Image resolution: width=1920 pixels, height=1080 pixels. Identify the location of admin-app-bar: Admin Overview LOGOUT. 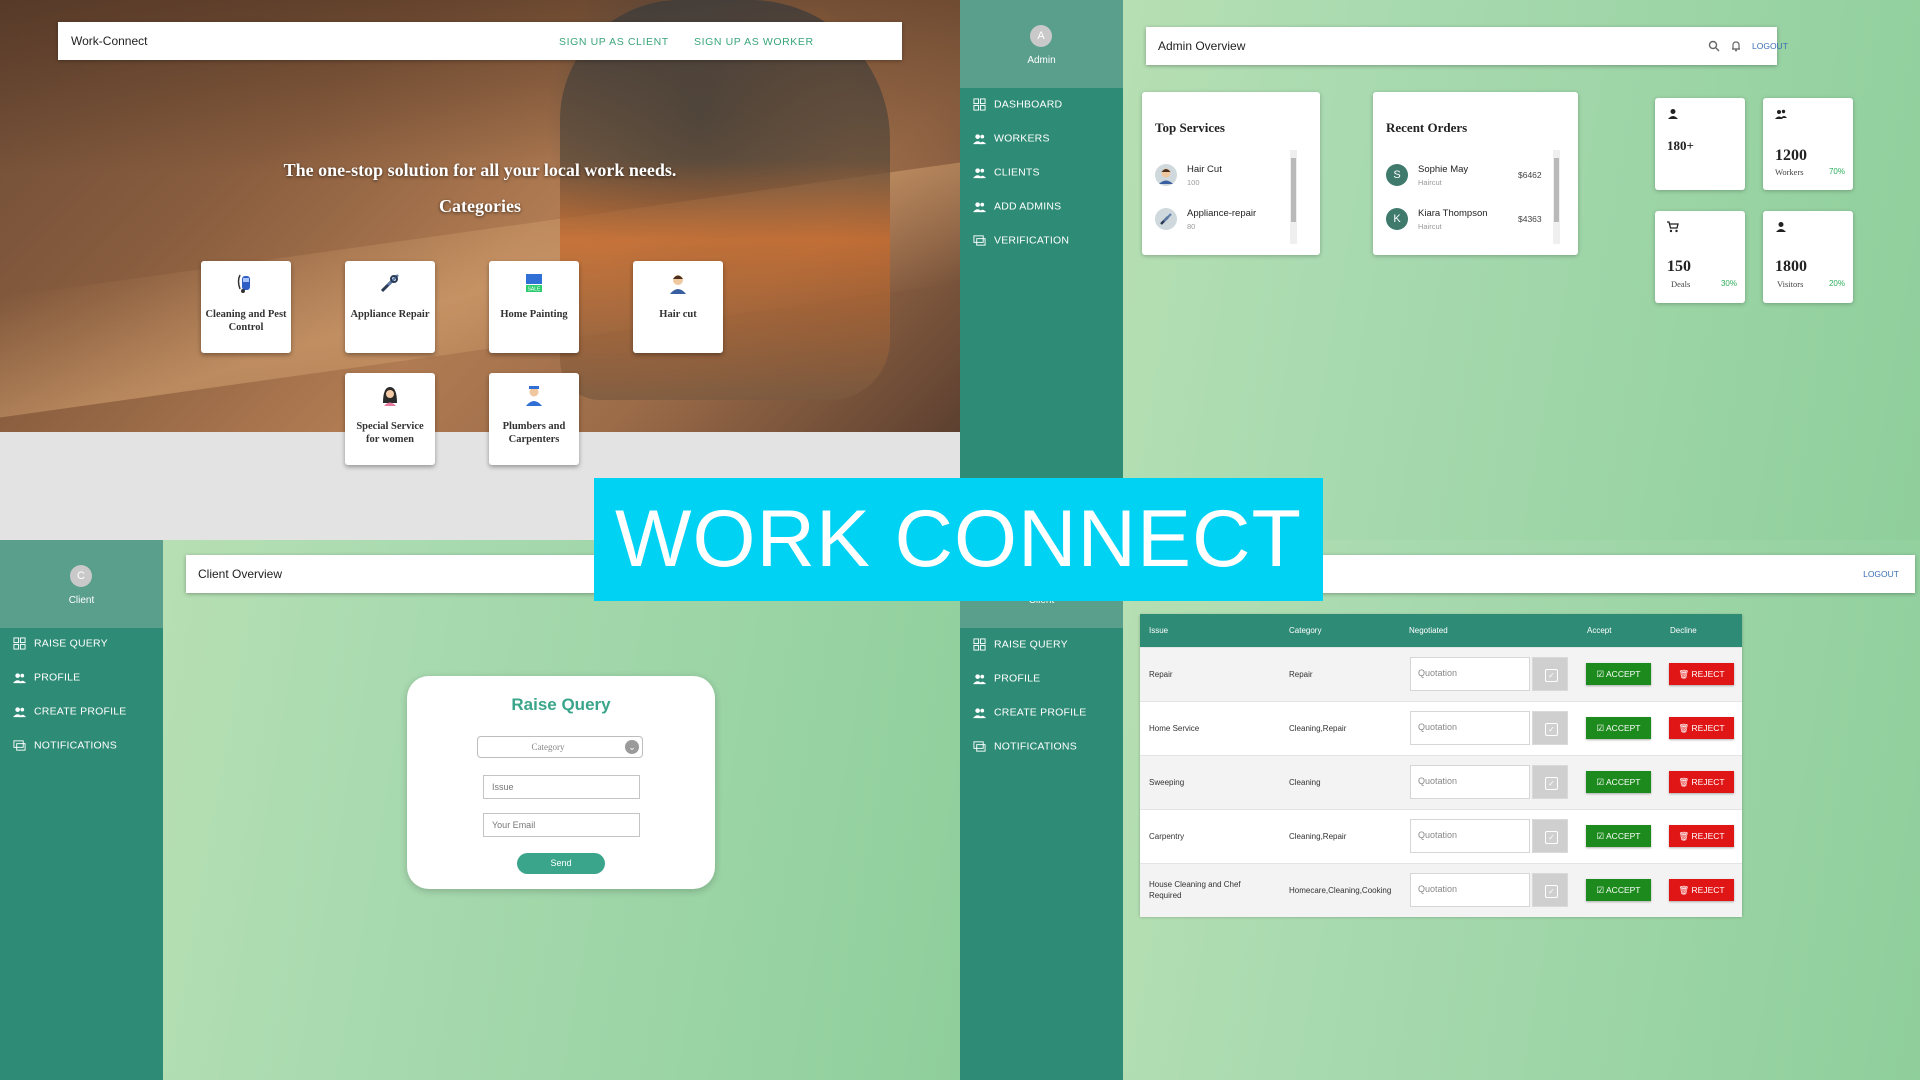
(1467, 46).